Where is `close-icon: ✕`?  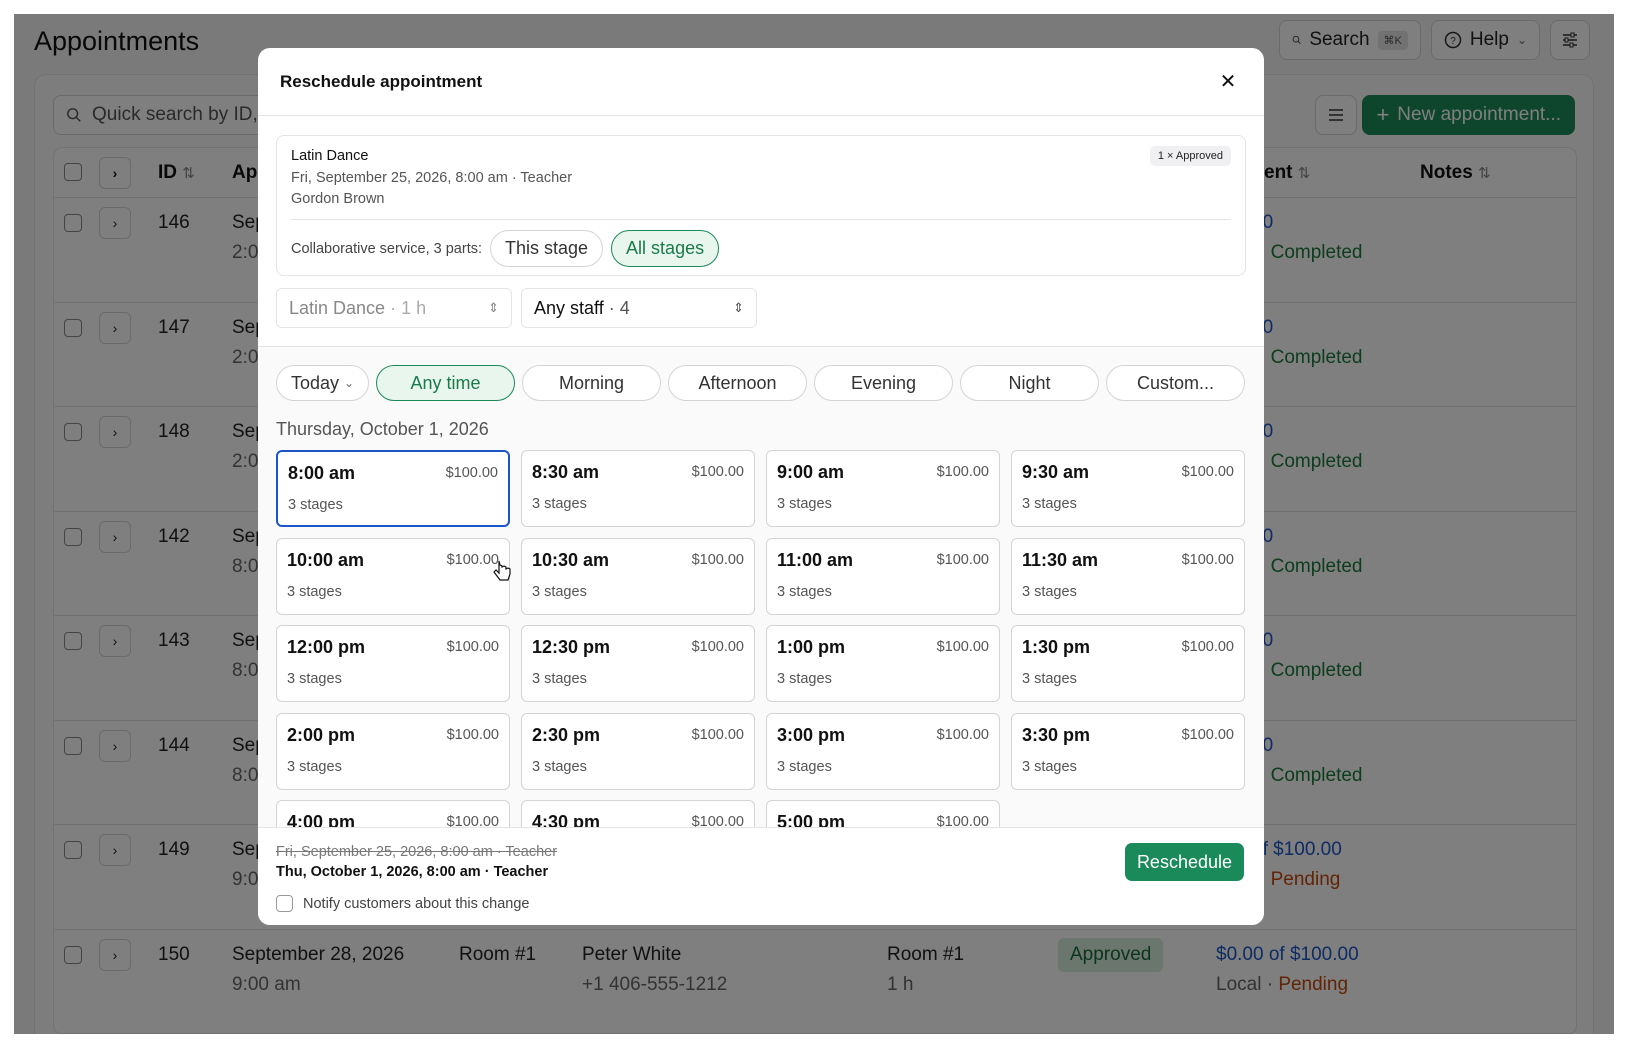
close-icon: ✕ is located at coordinates (1228, 82).